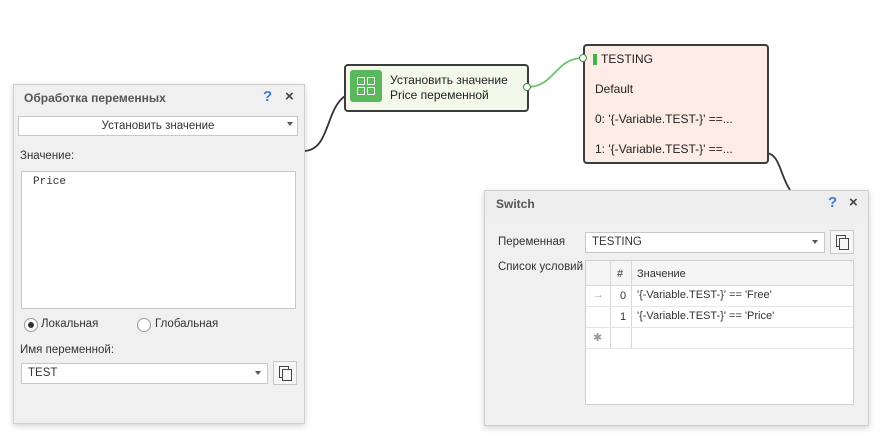  I want to click on value-textarea: Price, so click(158, 240).